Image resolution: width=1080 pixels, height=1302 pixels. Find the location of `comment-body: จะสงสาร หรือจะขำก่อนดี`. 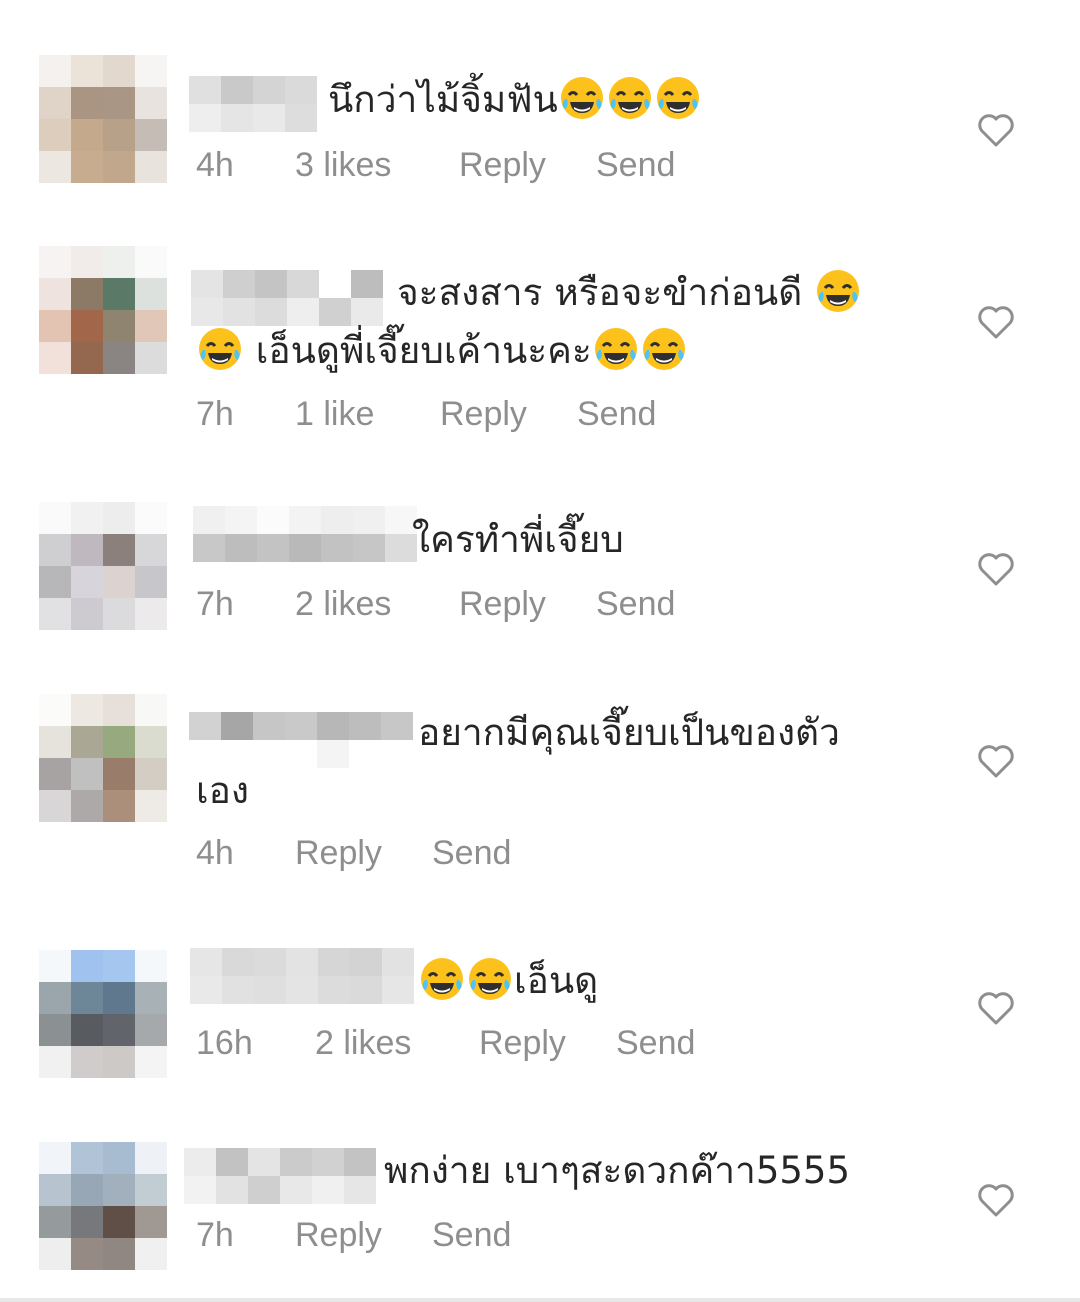

comment-body: จะสงสาร หรือจะขำก่อนดี is located at coordinates (600, 292).